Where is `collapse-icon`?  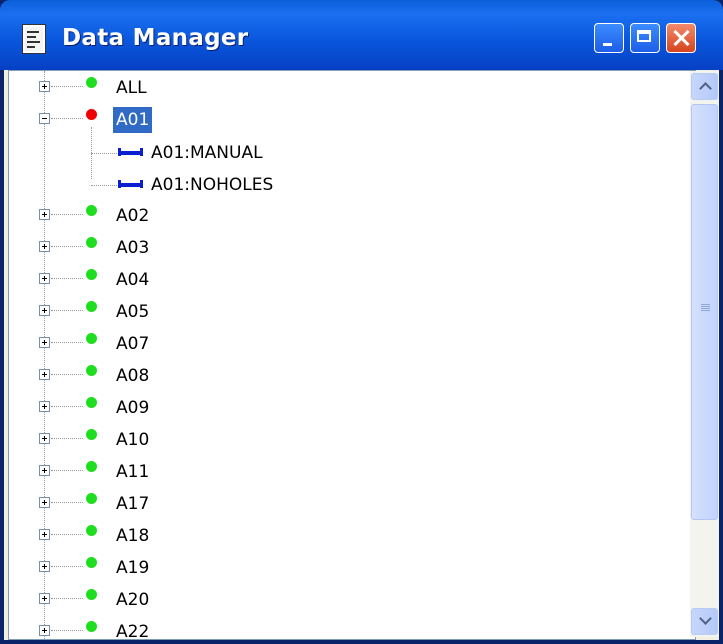 collapse-icon is located at coordinates (44, 118).